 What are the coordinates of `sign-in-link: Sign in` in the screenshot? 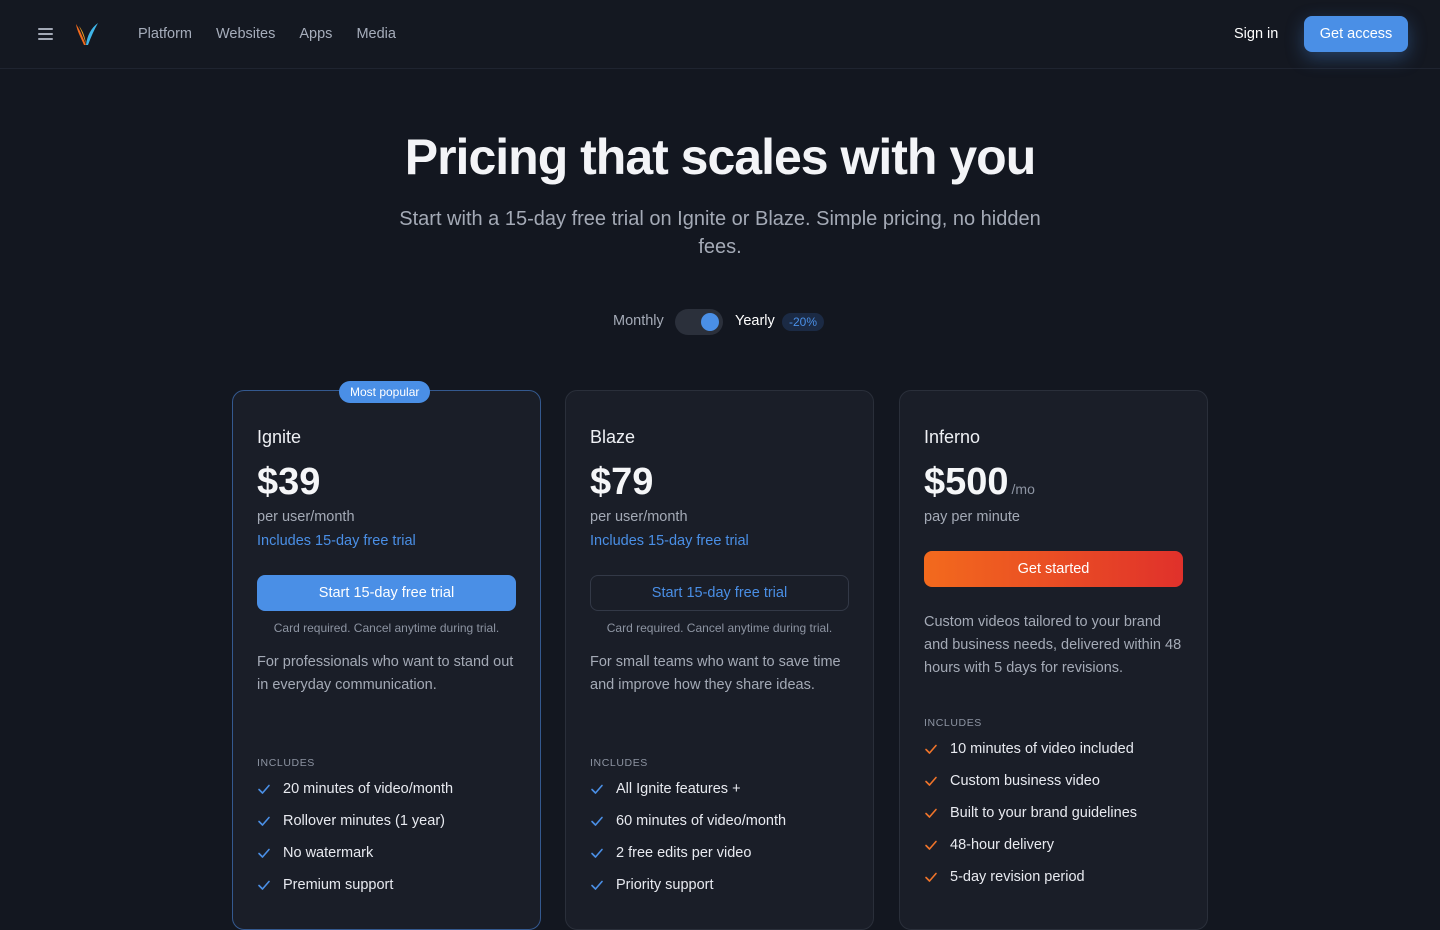 It's located at (1256, 34).